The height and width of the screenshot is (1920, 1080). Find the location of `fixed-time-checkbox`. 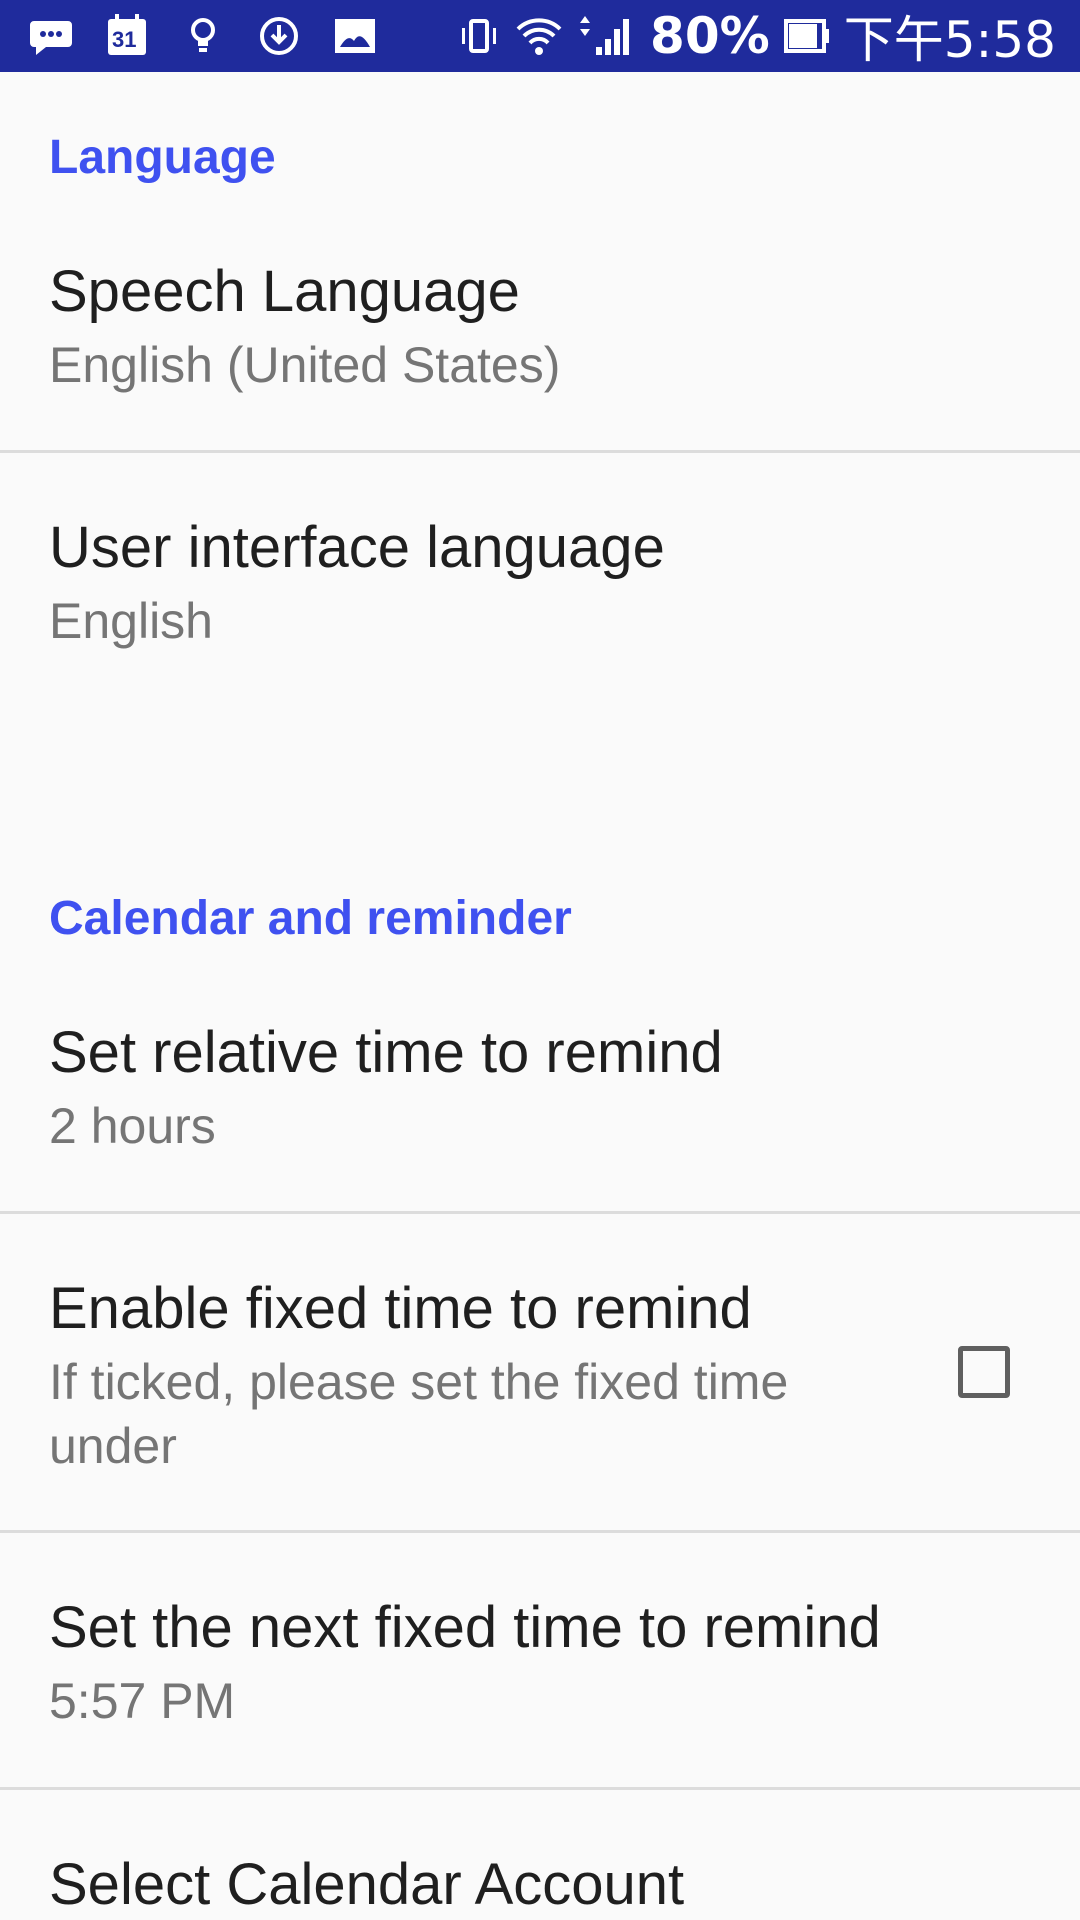

fixed-time-checkbox is located at coordinates (984, 1372).